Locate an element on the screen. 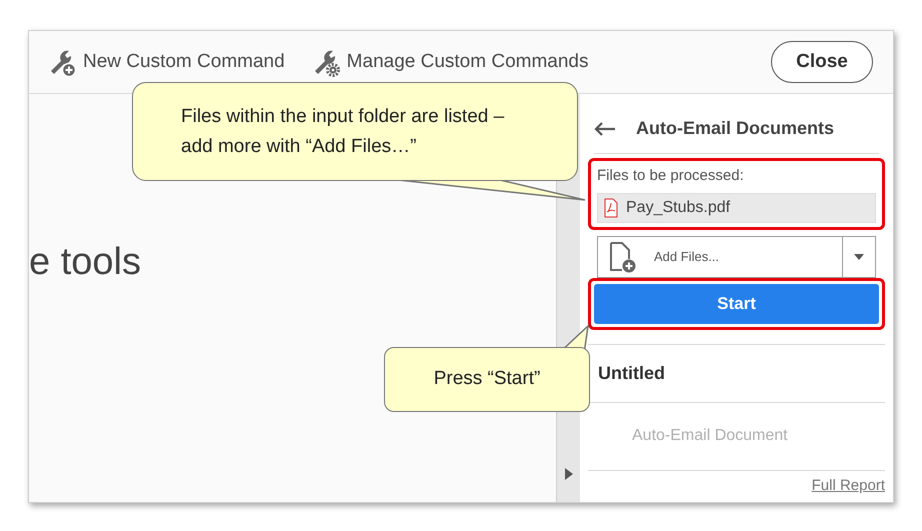 This screenshot has height=531, width=922. panel-title: Auto-Email Documents is located at coordinates (735, 128).